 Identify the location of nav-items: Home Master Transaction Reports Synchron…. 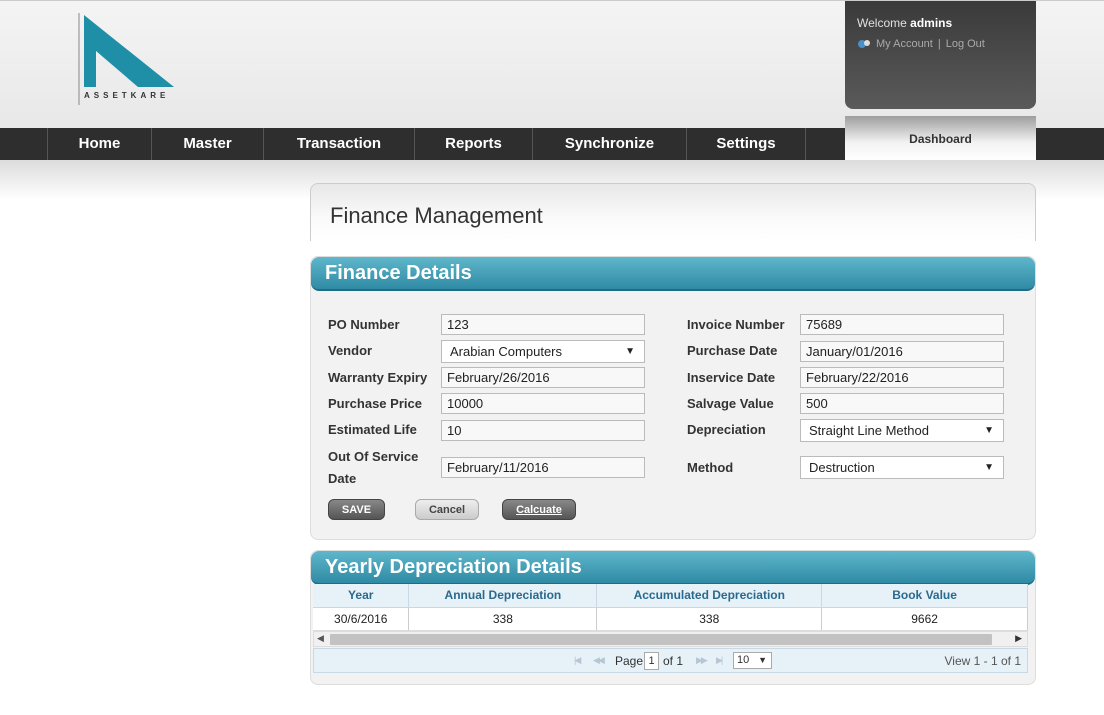
(426, 144).